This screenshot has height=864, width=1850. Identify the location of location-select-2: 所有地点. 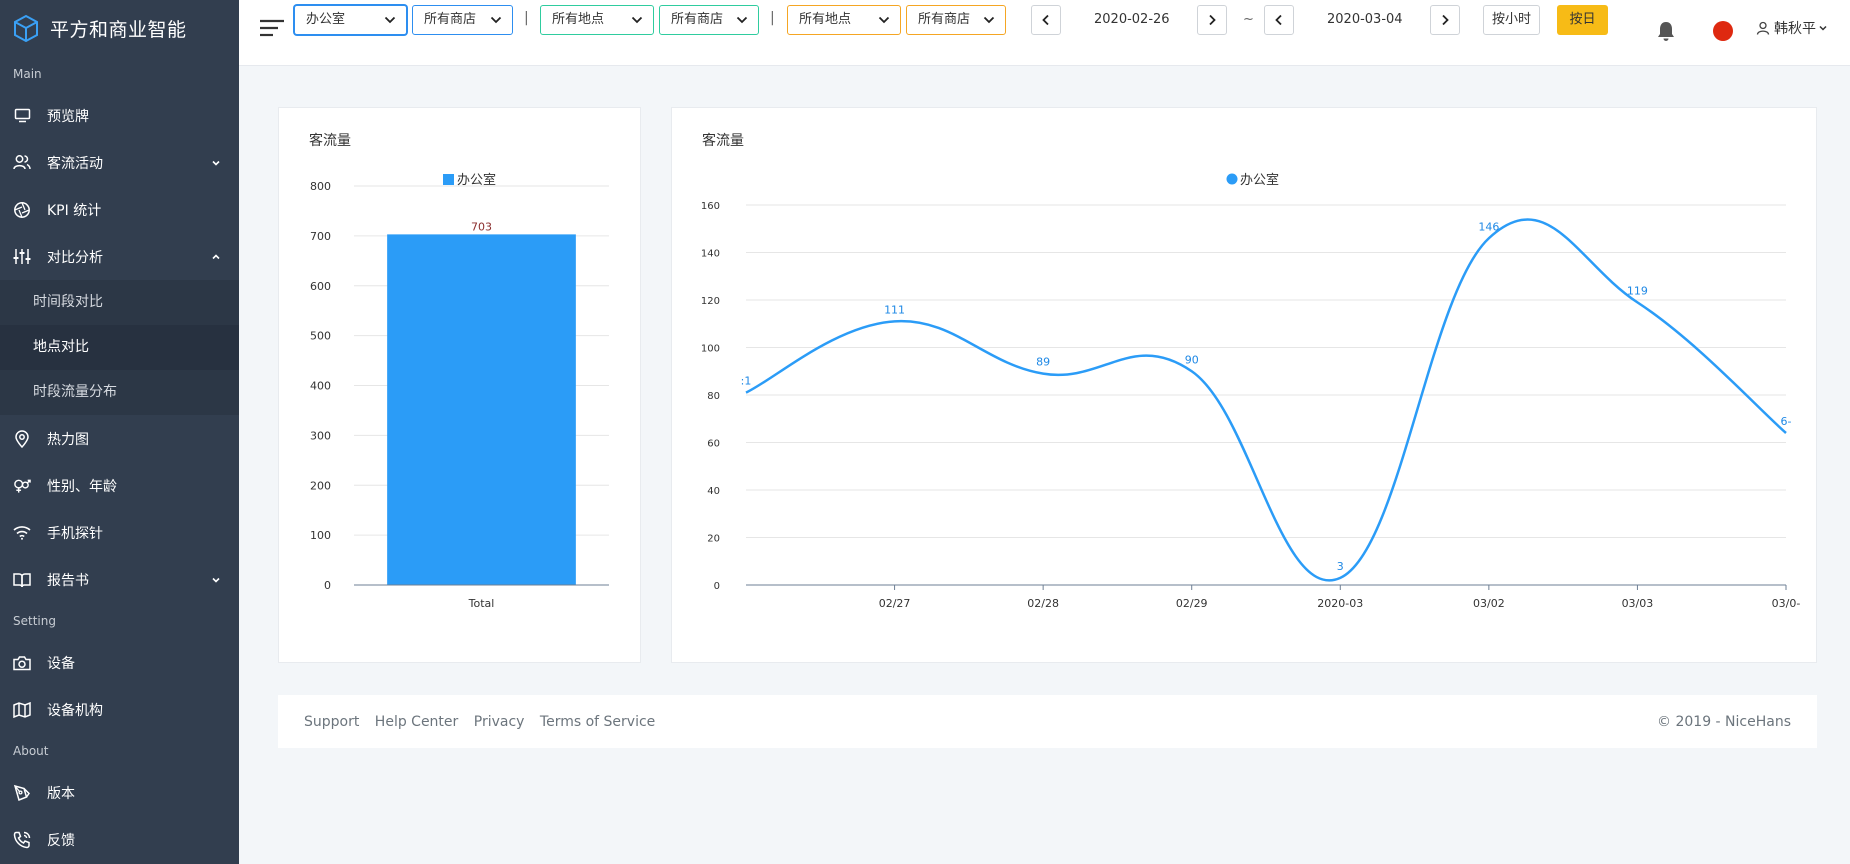
(597, 20).